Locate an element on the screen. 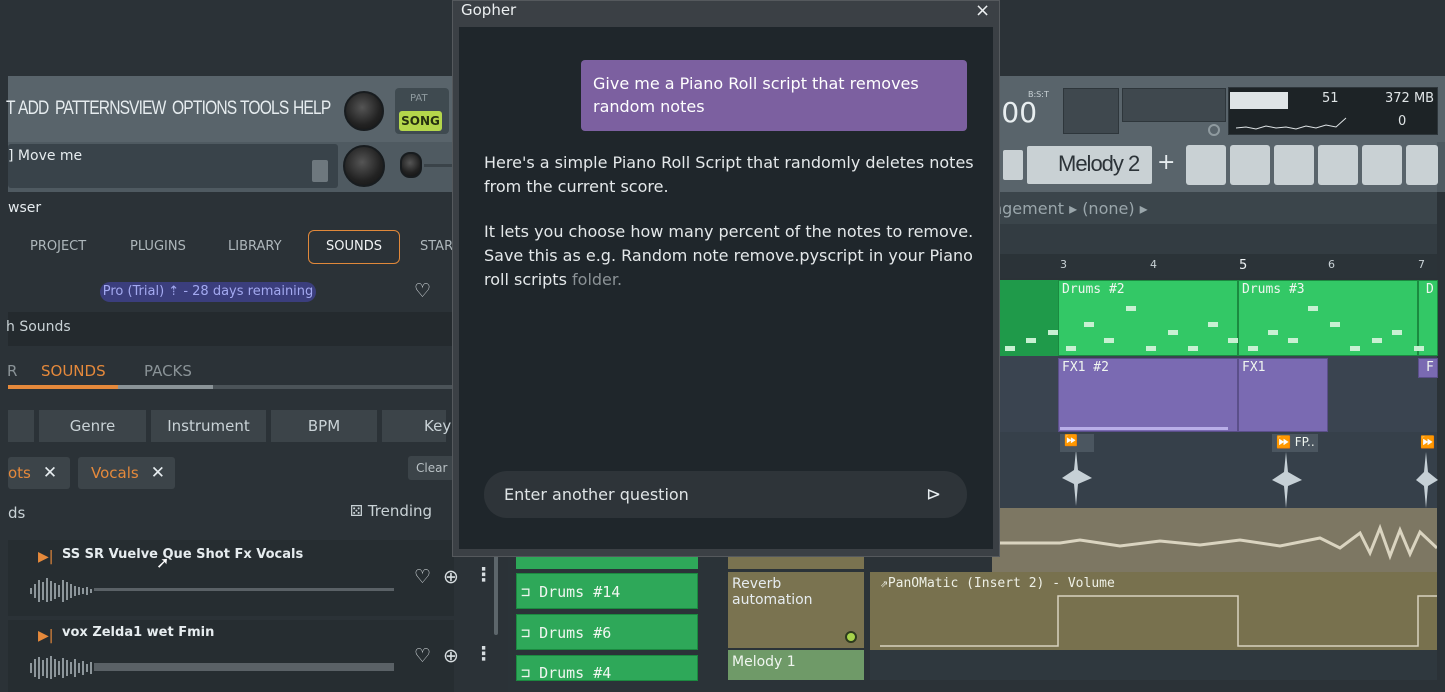  hint-text: ] Move me is located at coordinates (45, 156).